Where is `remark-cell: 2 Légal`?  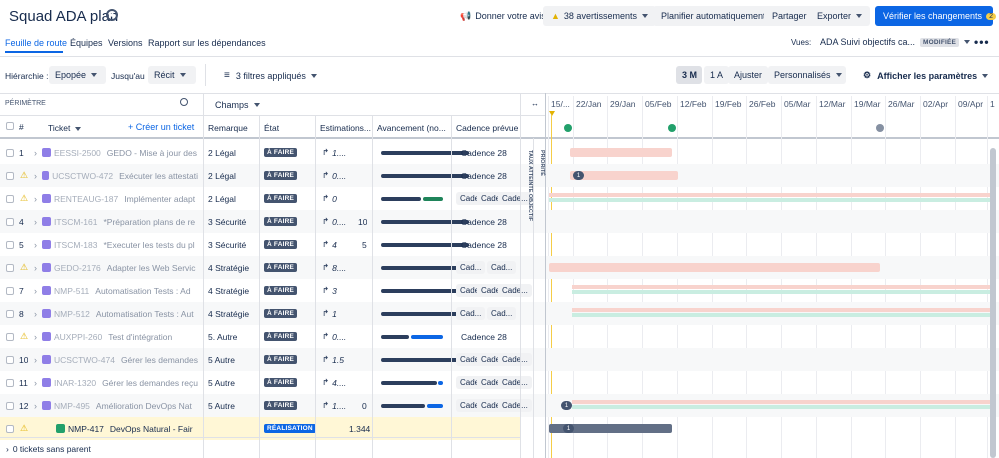
remark-cell: 2 Légal is located at coordinates (222, 152).